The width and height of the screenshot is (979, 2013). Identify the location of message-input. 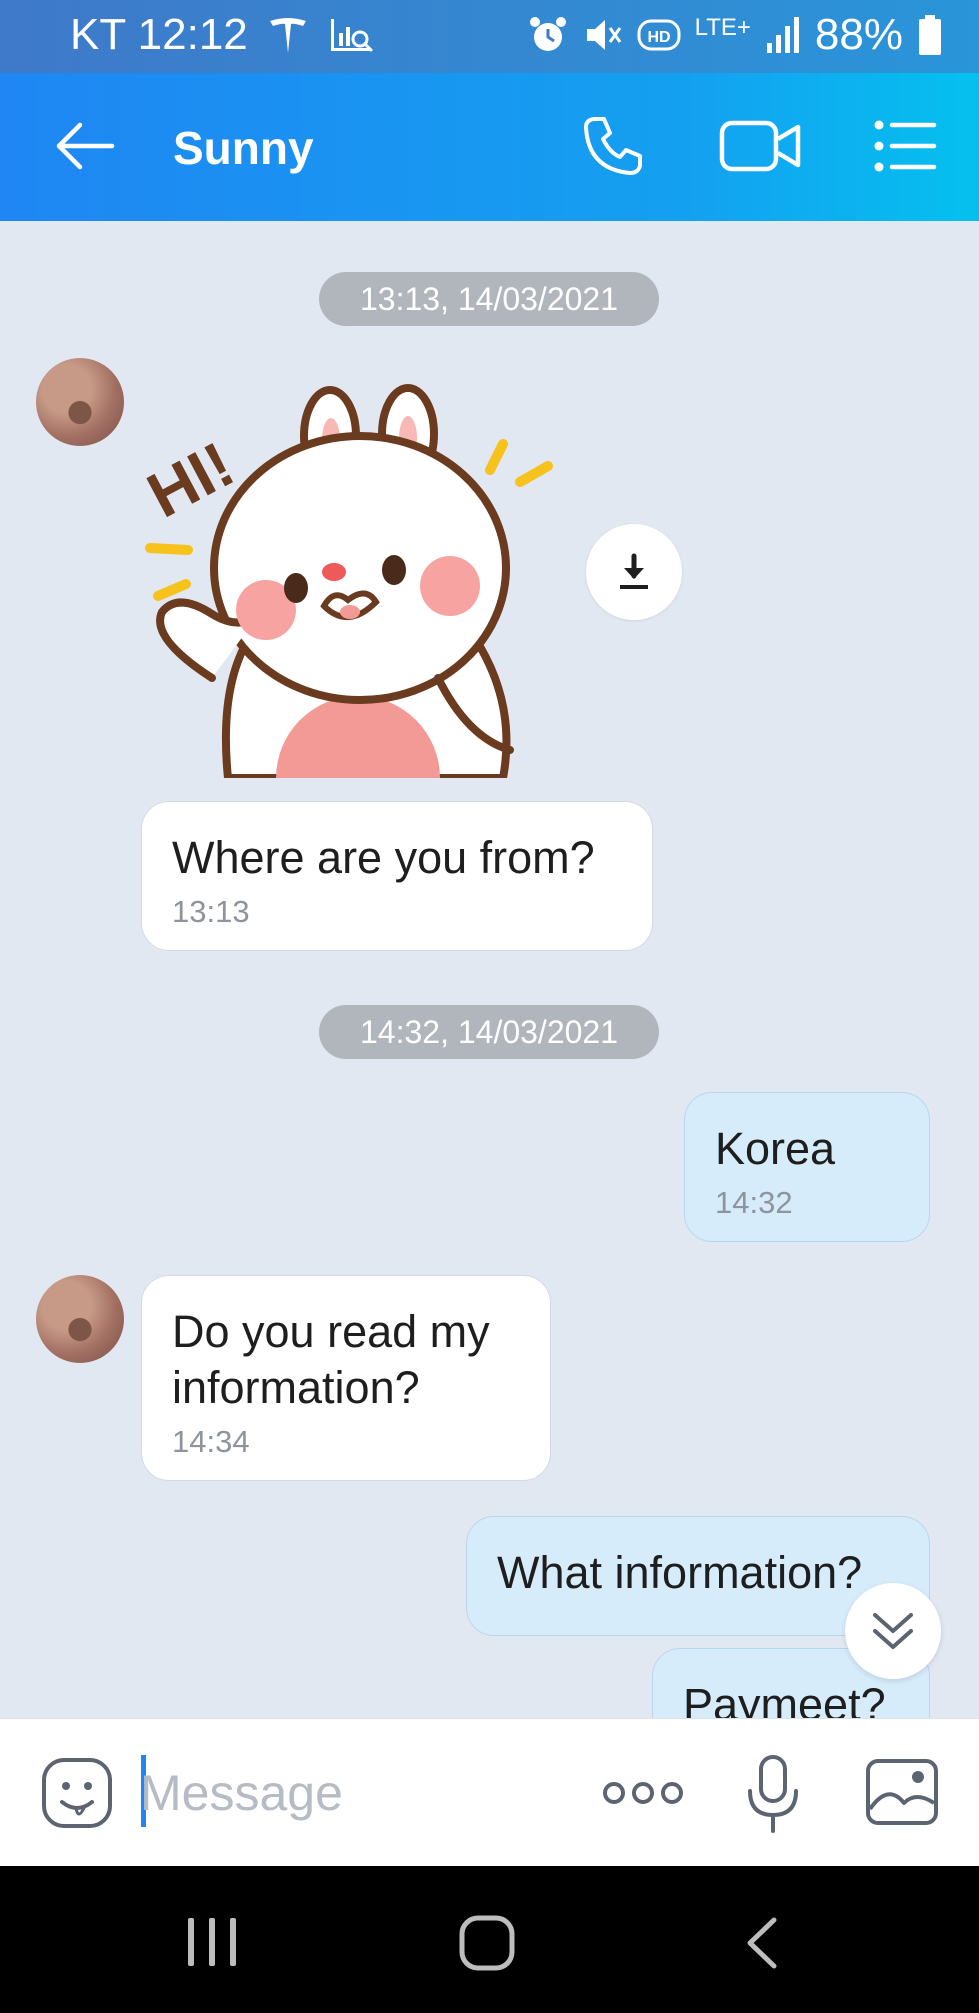
(355, 1793).